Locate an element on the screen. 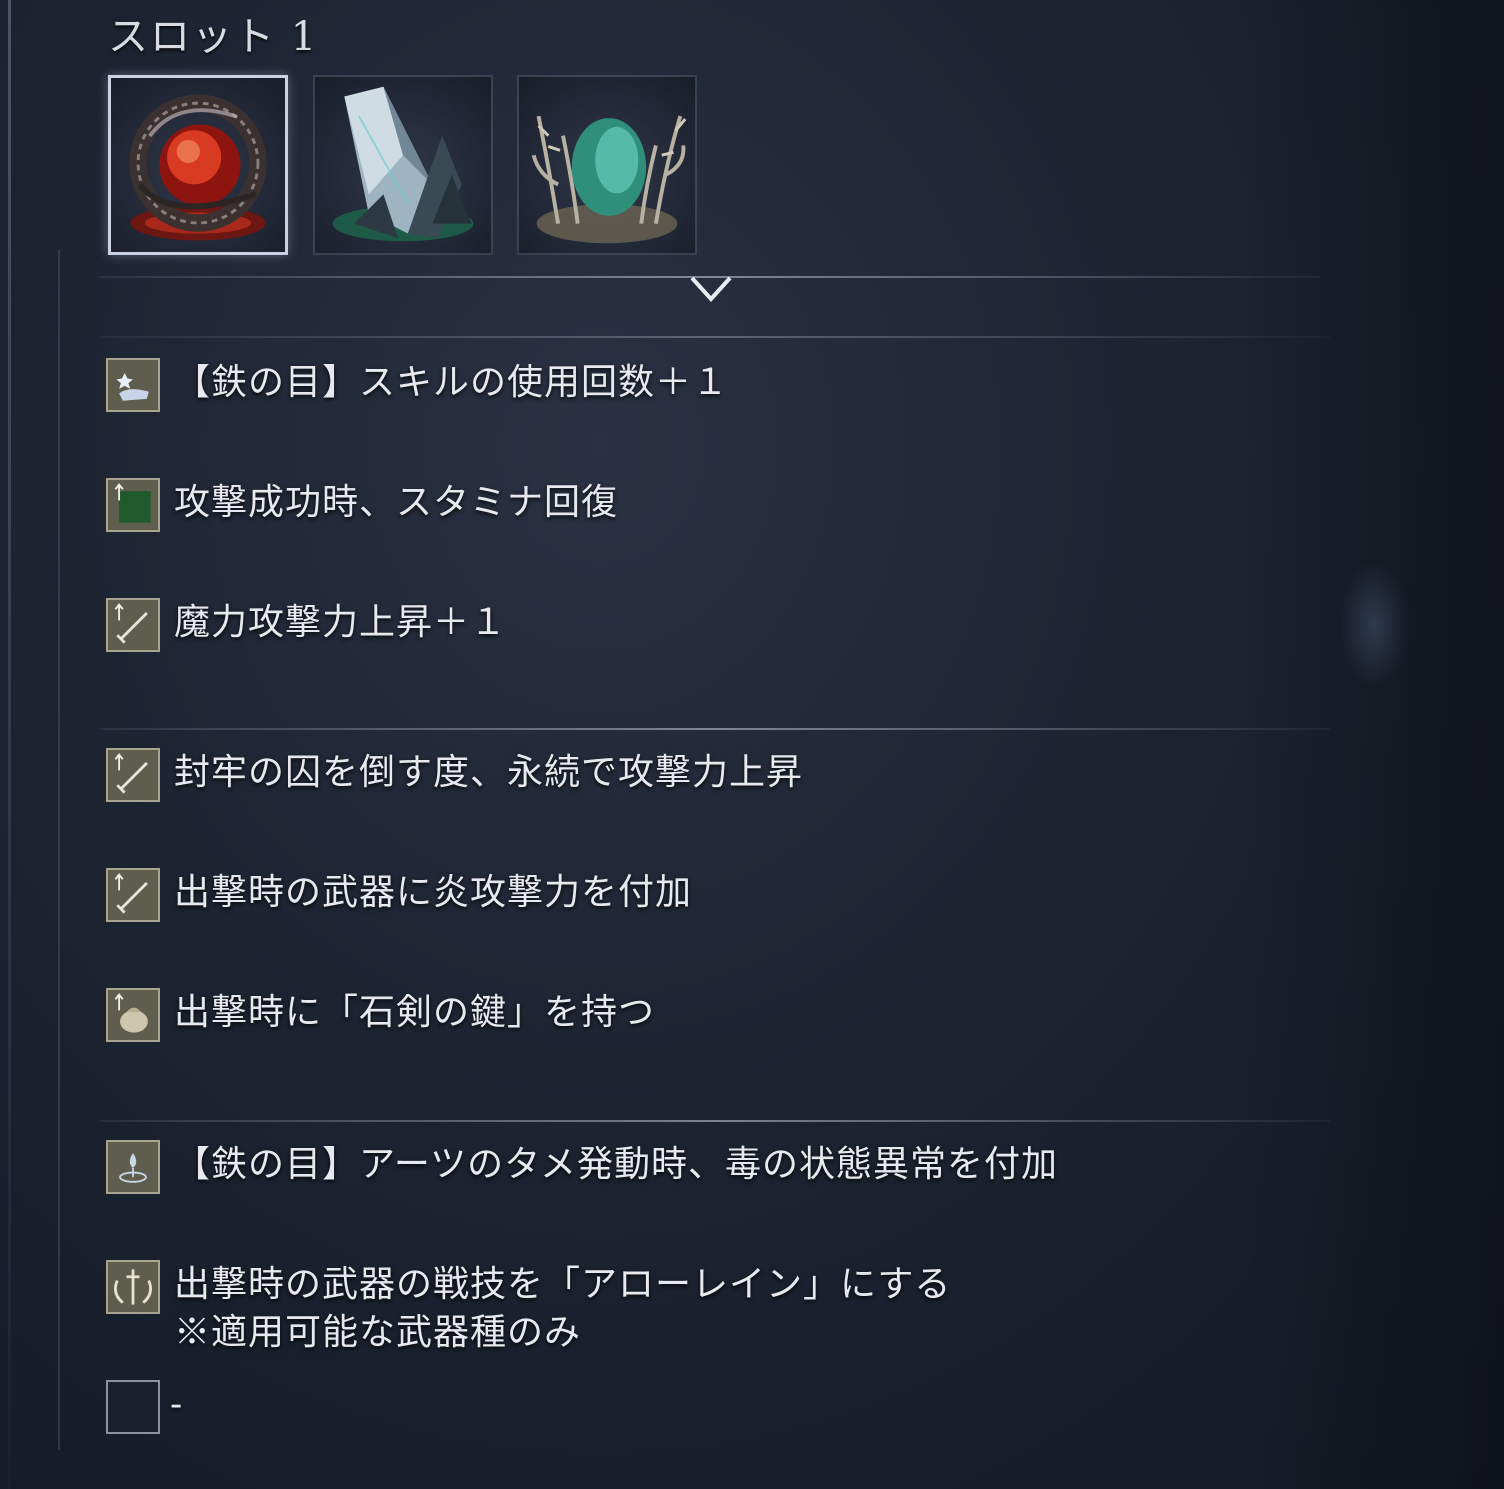 Image resolution: width=1504 pixels, height=1489 pixels. stamina-up-icon is located at coordinates (133, 505).